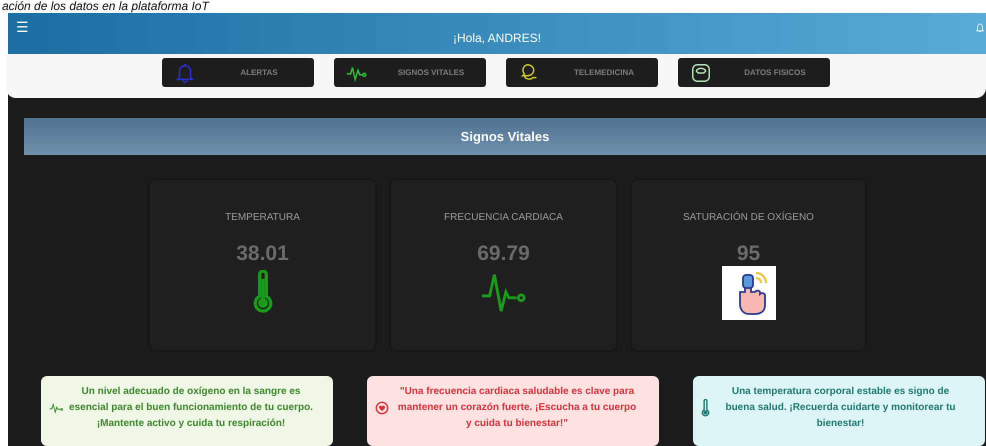 Image resolution: width=986 pixels, height=446 pixels. What do you see at coordinates (497, 39) in the screenshot?
I see `greeting-title: ¡Hola, ANDRES!` at bounding box center [497, 39].